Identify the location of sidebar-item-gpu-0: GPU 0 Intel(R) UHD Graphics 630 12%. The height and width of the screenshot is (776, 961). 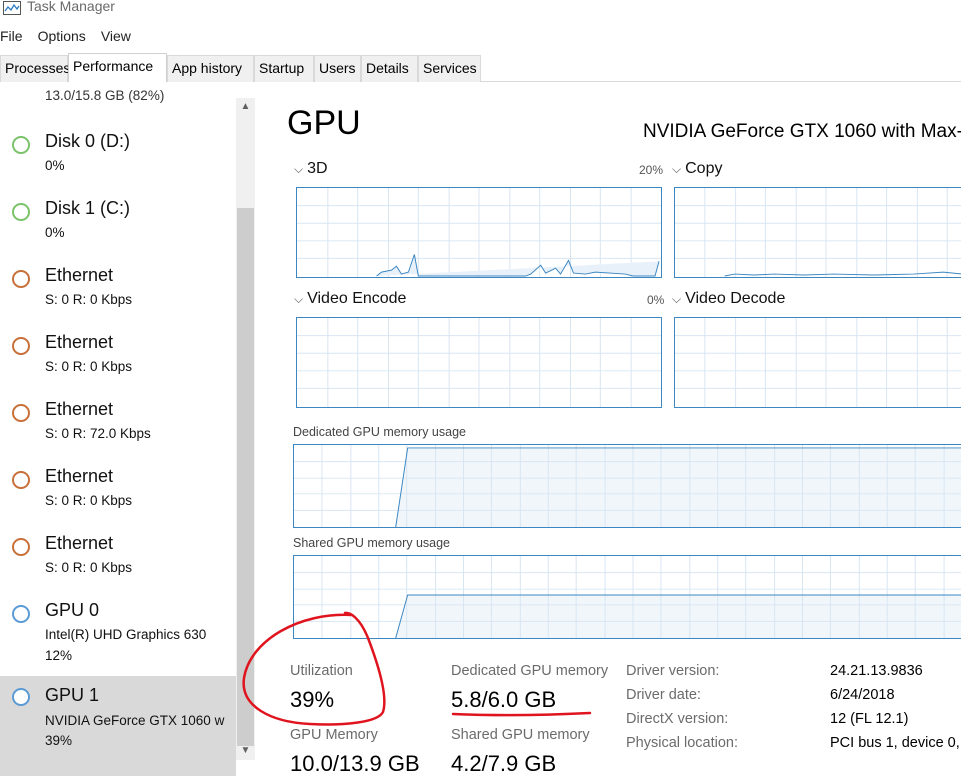
(118, 635).